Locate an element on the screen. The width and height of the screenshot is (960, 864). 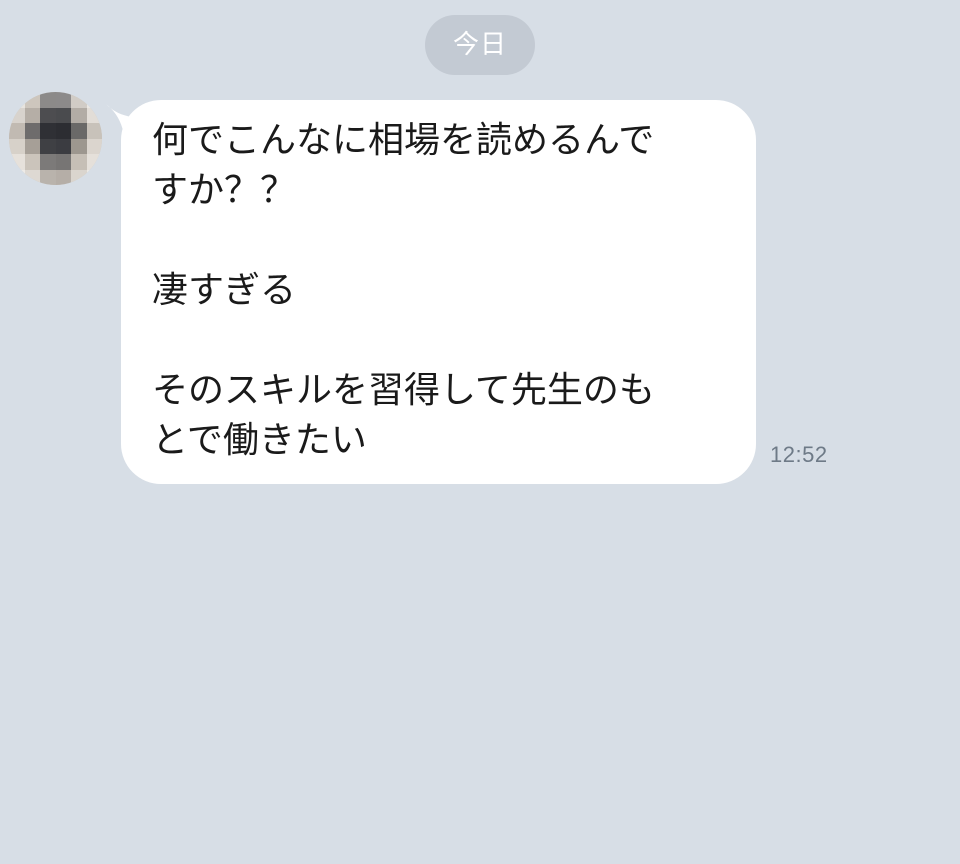
message-timestamp: 12:52 is located at coordinates (799, 454).